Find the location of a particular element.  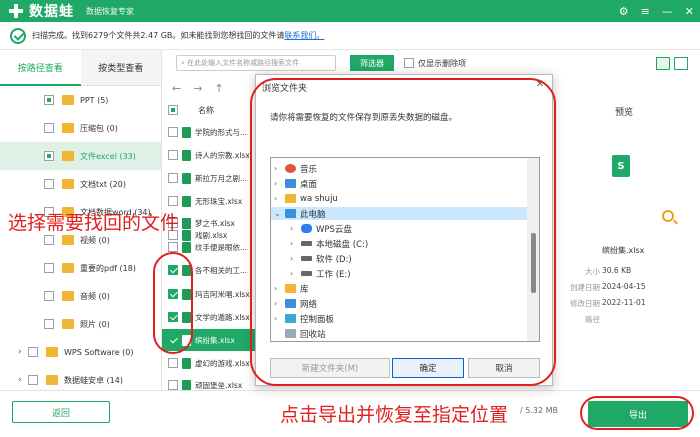

tab-by-path: 按路径查看 is located at coordinates (40, 68).